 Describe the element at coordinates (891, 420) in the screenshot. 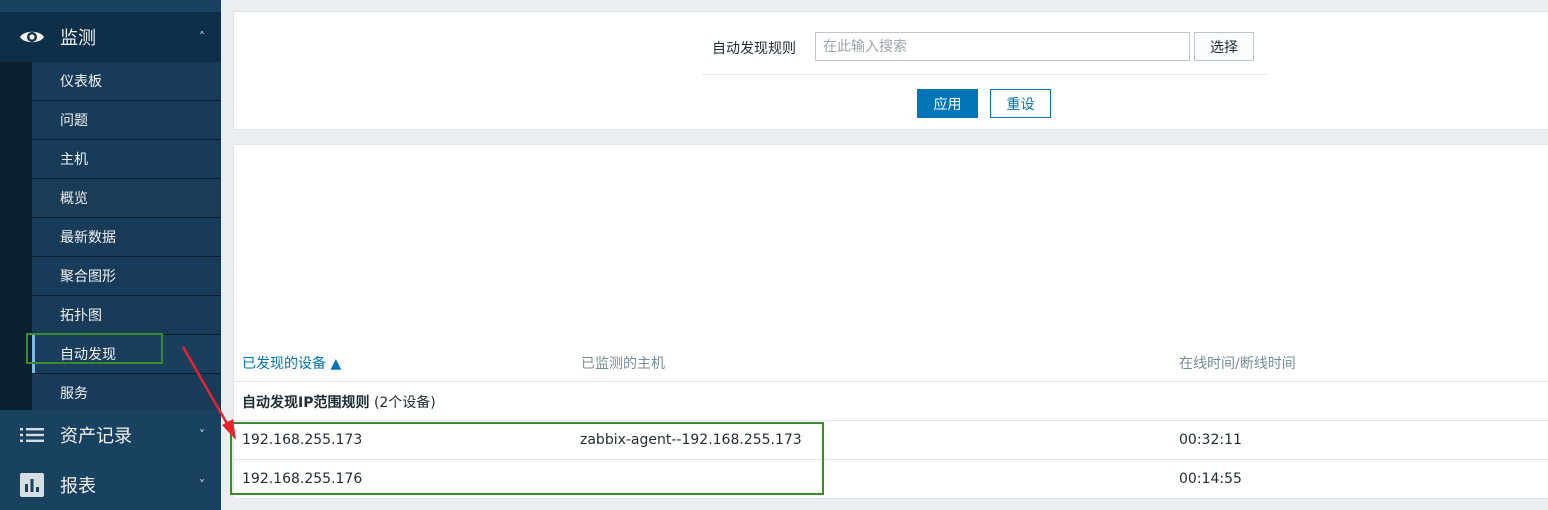

I see `row-divider` at that location.